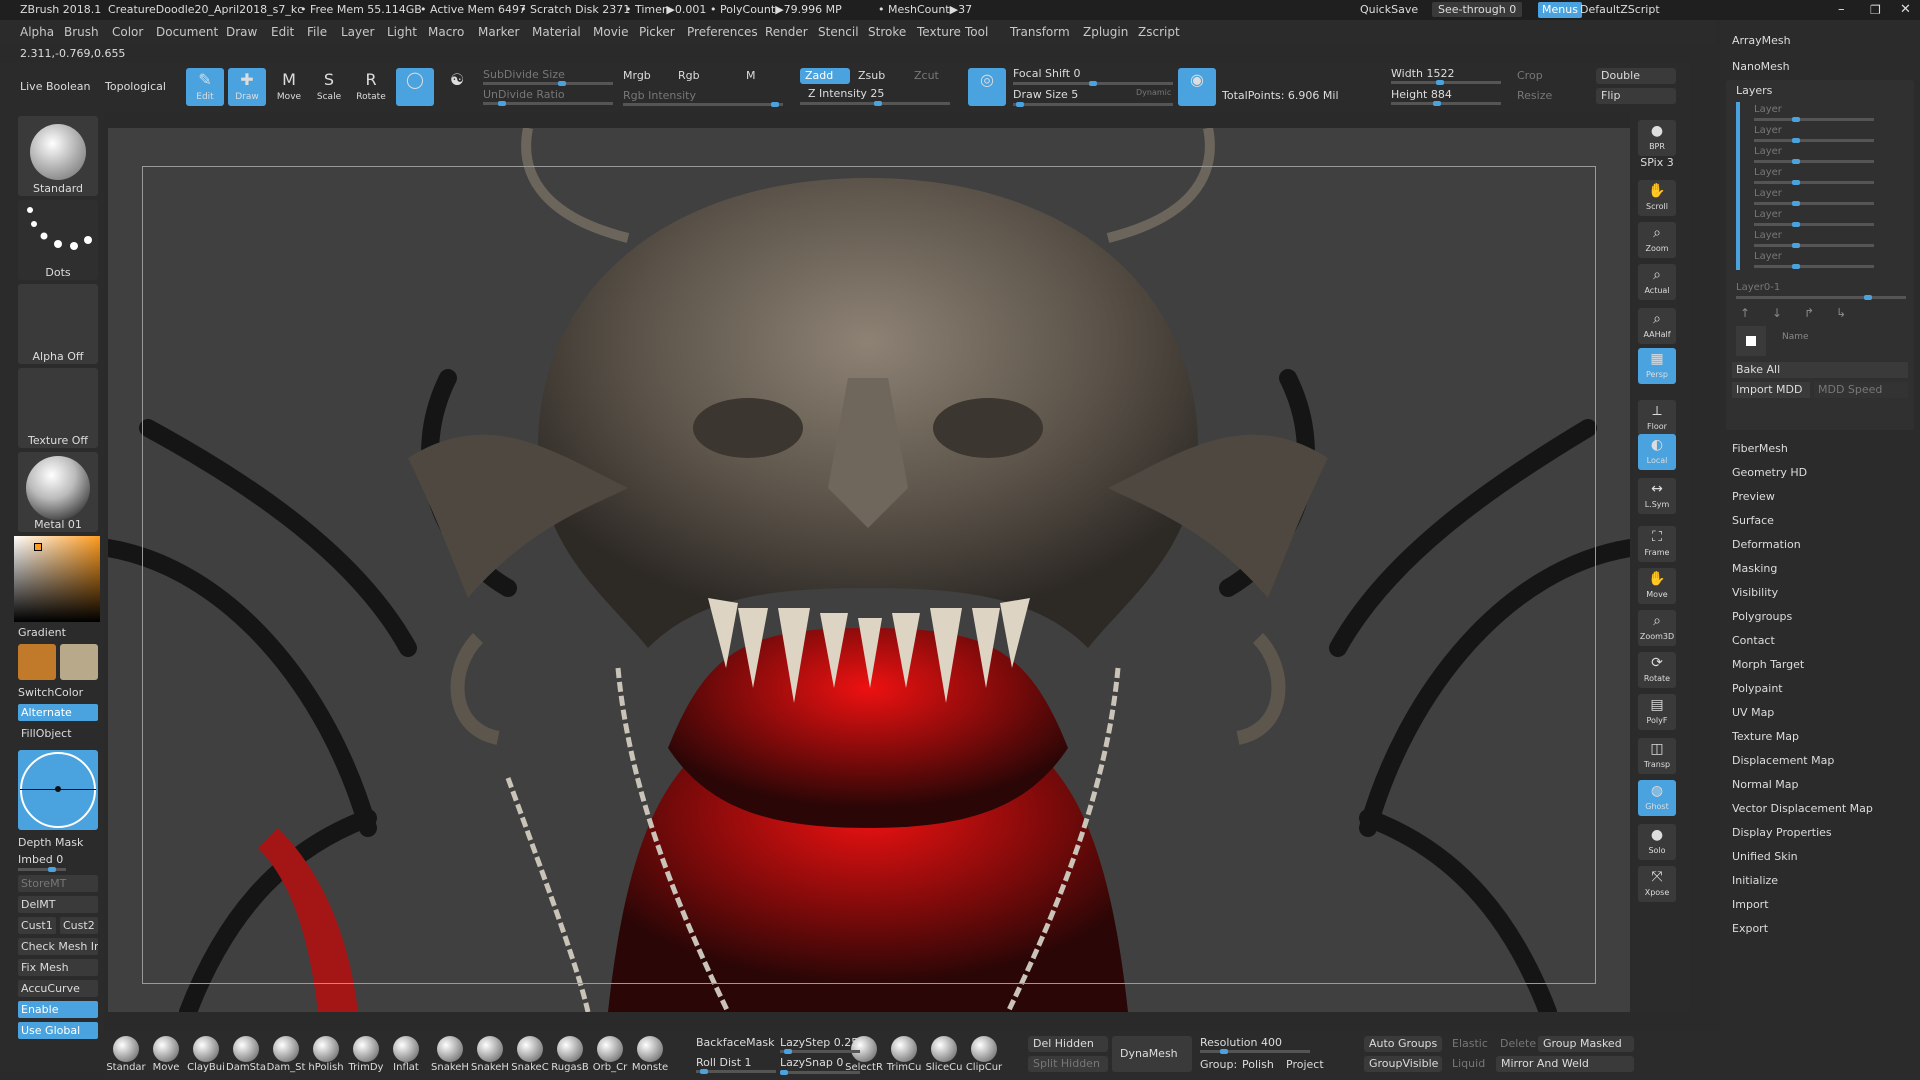 The height and width of the screenshot is (1080, 1920). I want to click on palette-masking: Masking, so click(1754, 568).